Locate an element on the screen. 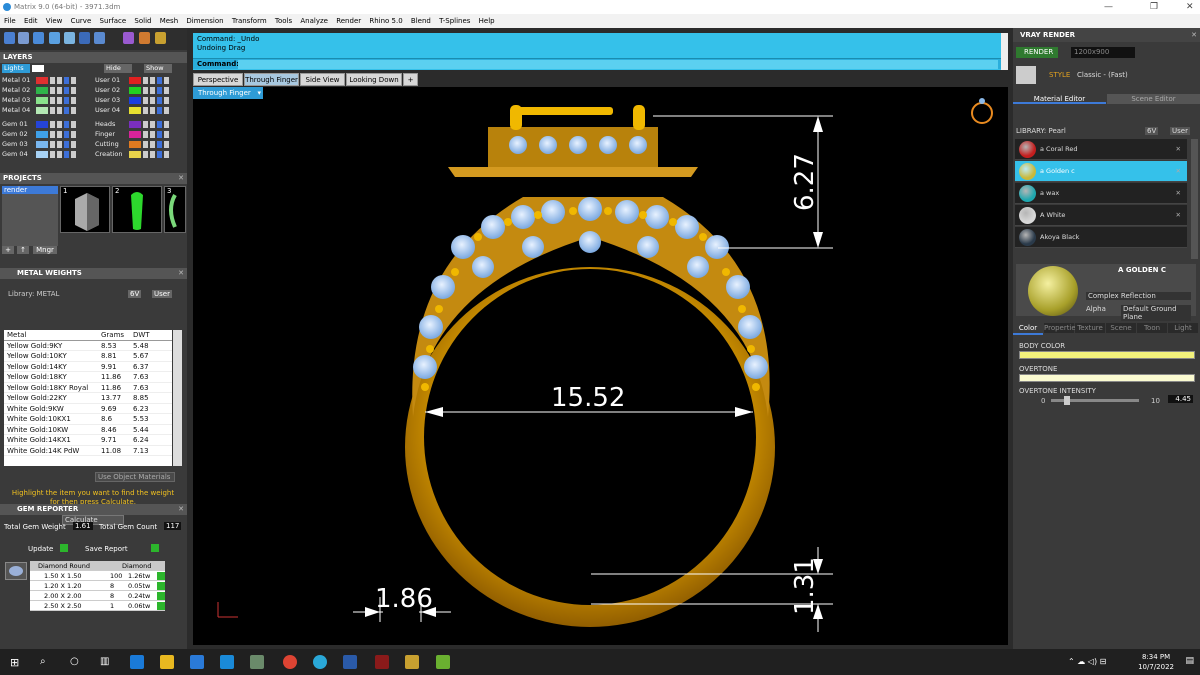 The height and width of the screenshot is (675, 1200). filter-tool-icon is located at coordinates (69, 38).